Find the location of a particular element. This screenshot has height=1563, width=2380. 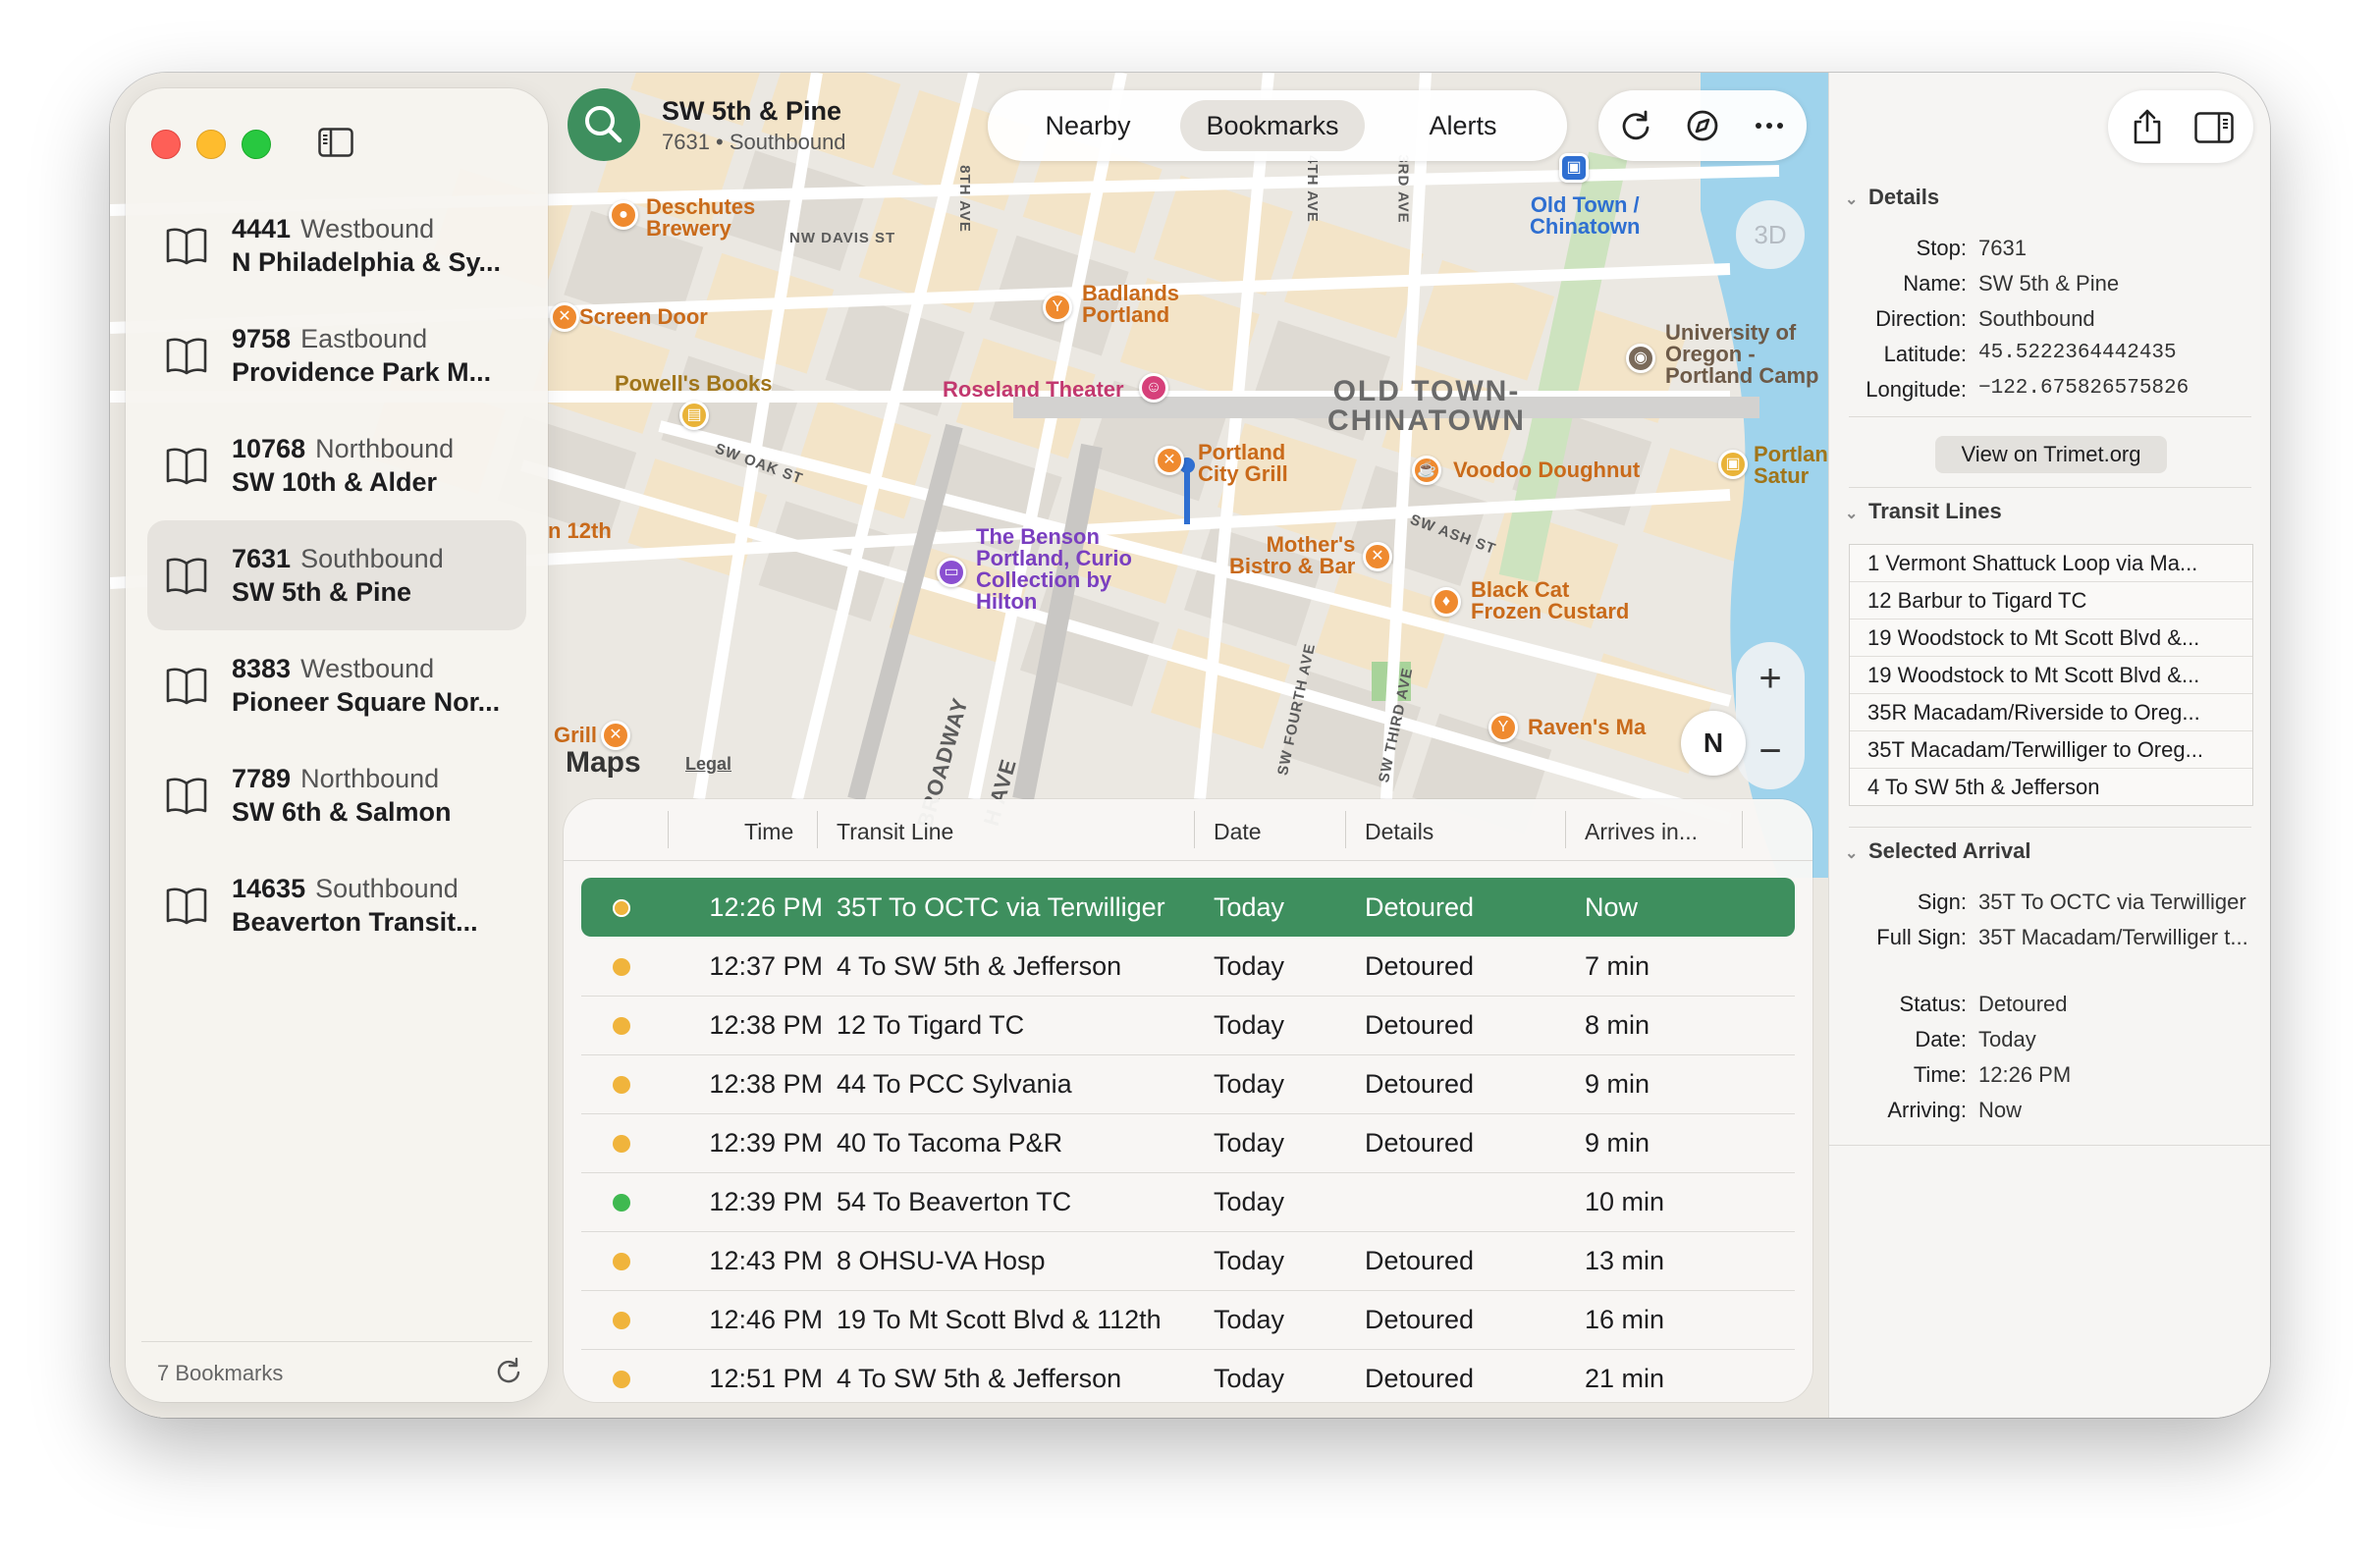

legal-link: Legal is located at coordinates (708, 765).